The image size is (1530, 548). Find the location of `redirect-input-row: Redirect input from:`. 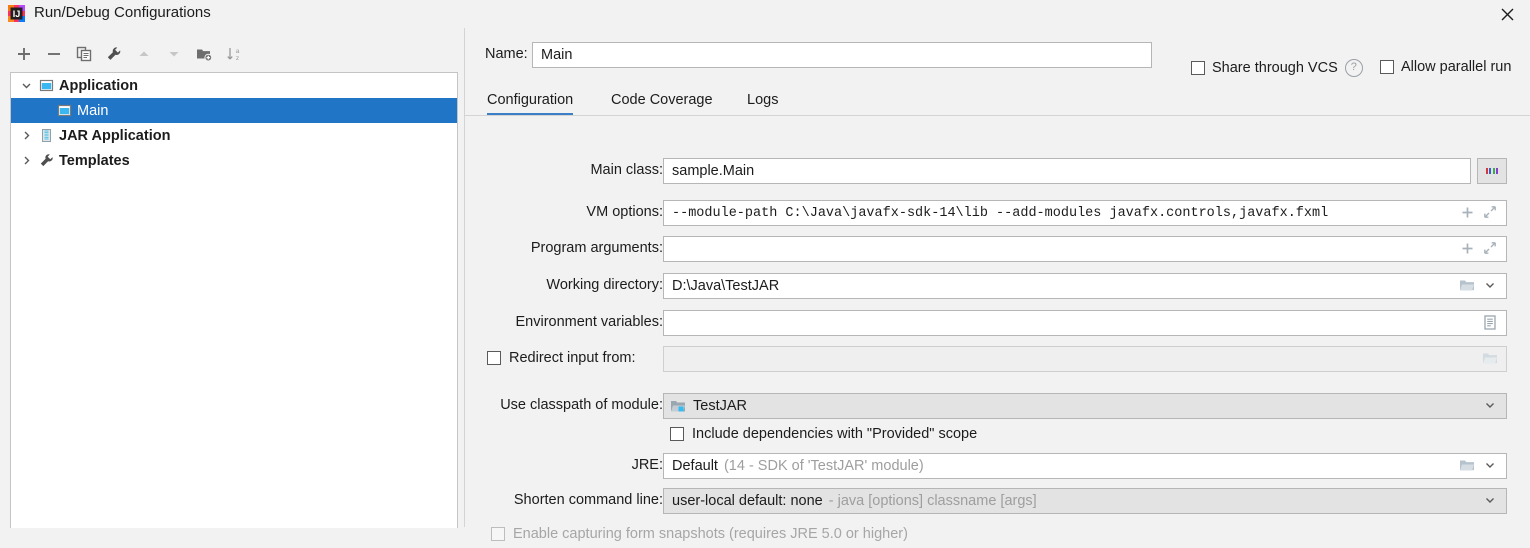

redirect-input-row: Redirect input from: is located at coordinates (997, 359).